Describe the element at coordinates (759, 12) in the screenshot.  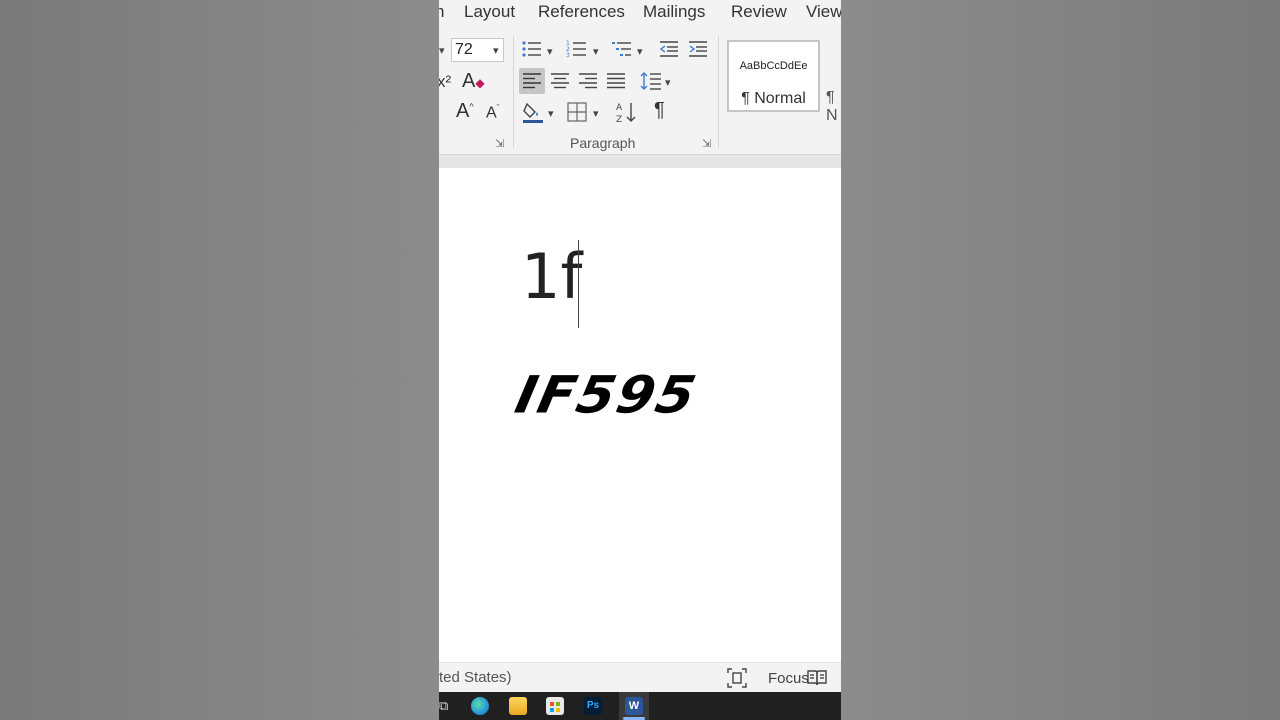
I see `tab-review: Review` at that location.